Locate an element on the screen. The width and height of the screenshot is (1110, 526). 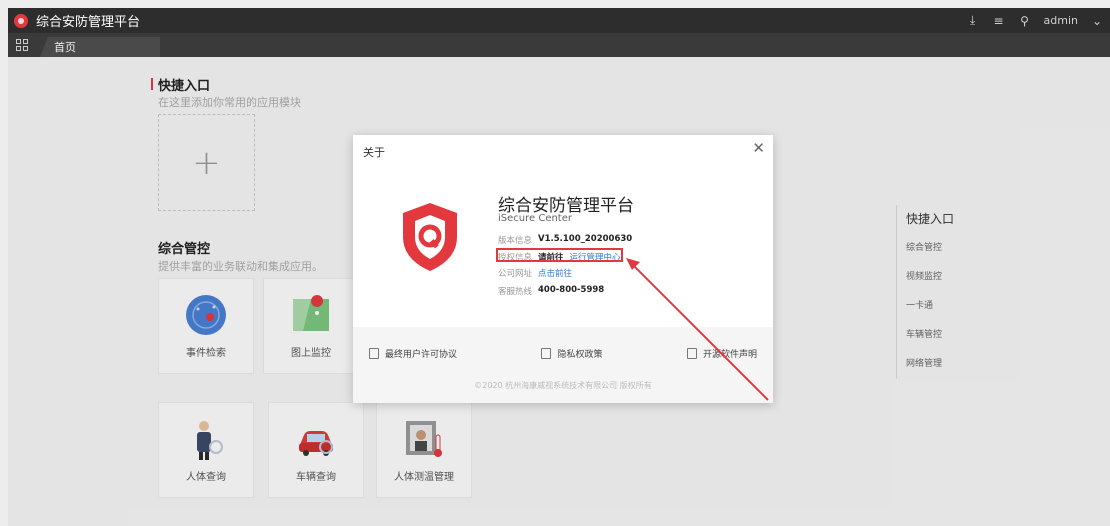
version-row: 版本信息 V1.5.100_20200630 is located at coordinates (565, 240).